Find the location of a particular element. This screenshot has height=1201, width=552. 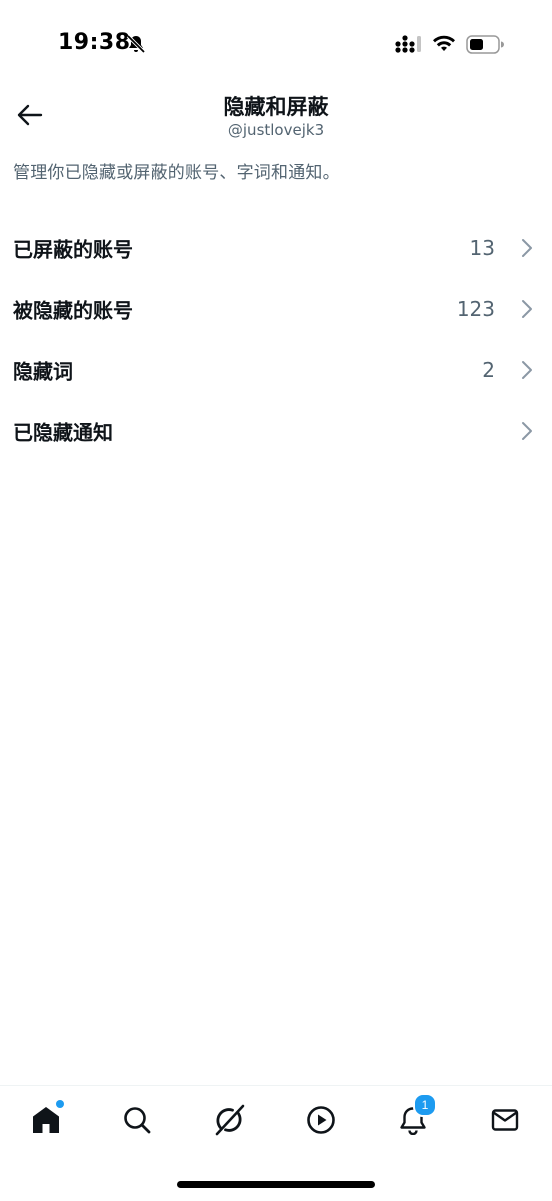

mail-icon is located at coordinates (505, 1120).